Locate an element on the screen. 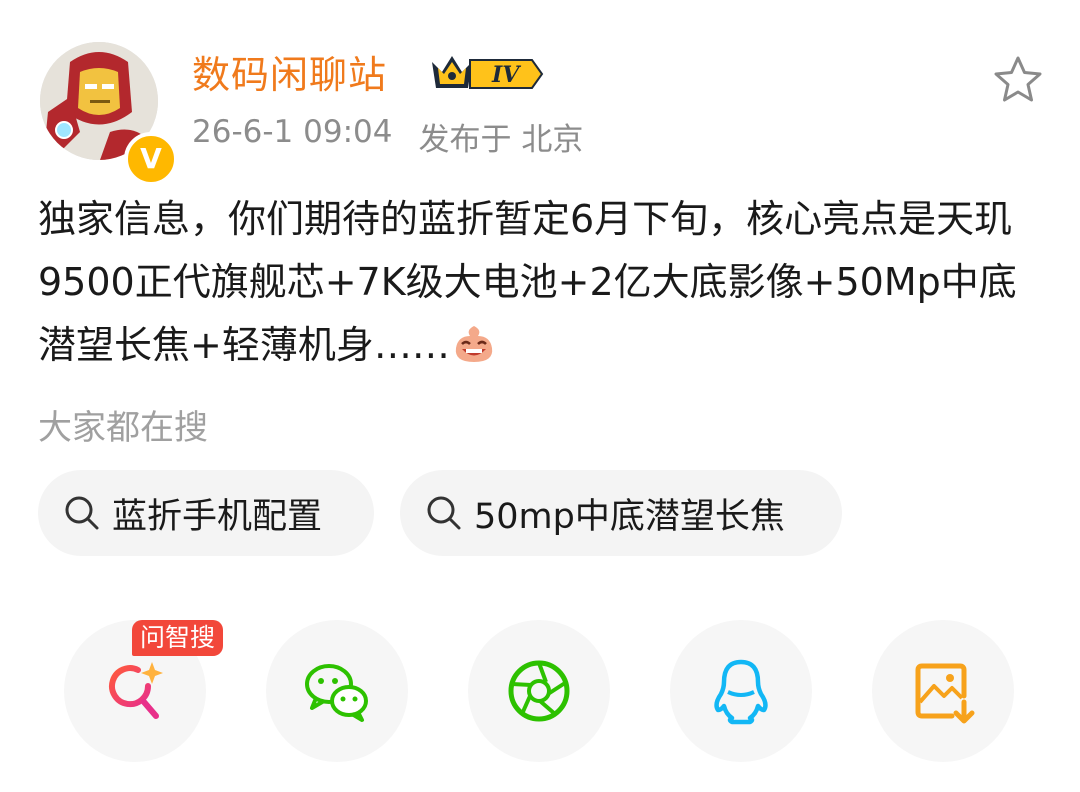 This screenshot has width=1080, height=792. search-chip-2: 50mp中底潜望长焦 is located at coordinates (621, 513).